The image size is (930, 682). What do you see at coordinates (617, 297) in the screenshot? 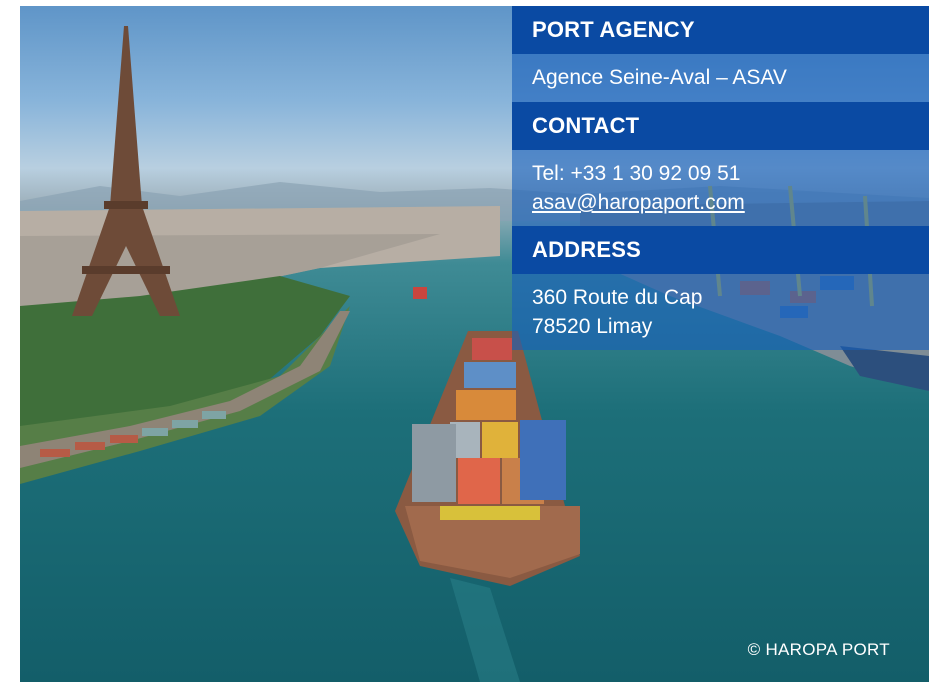
I see `address-line-1: 360 Route du Cap` at bounding box center [617, 297].